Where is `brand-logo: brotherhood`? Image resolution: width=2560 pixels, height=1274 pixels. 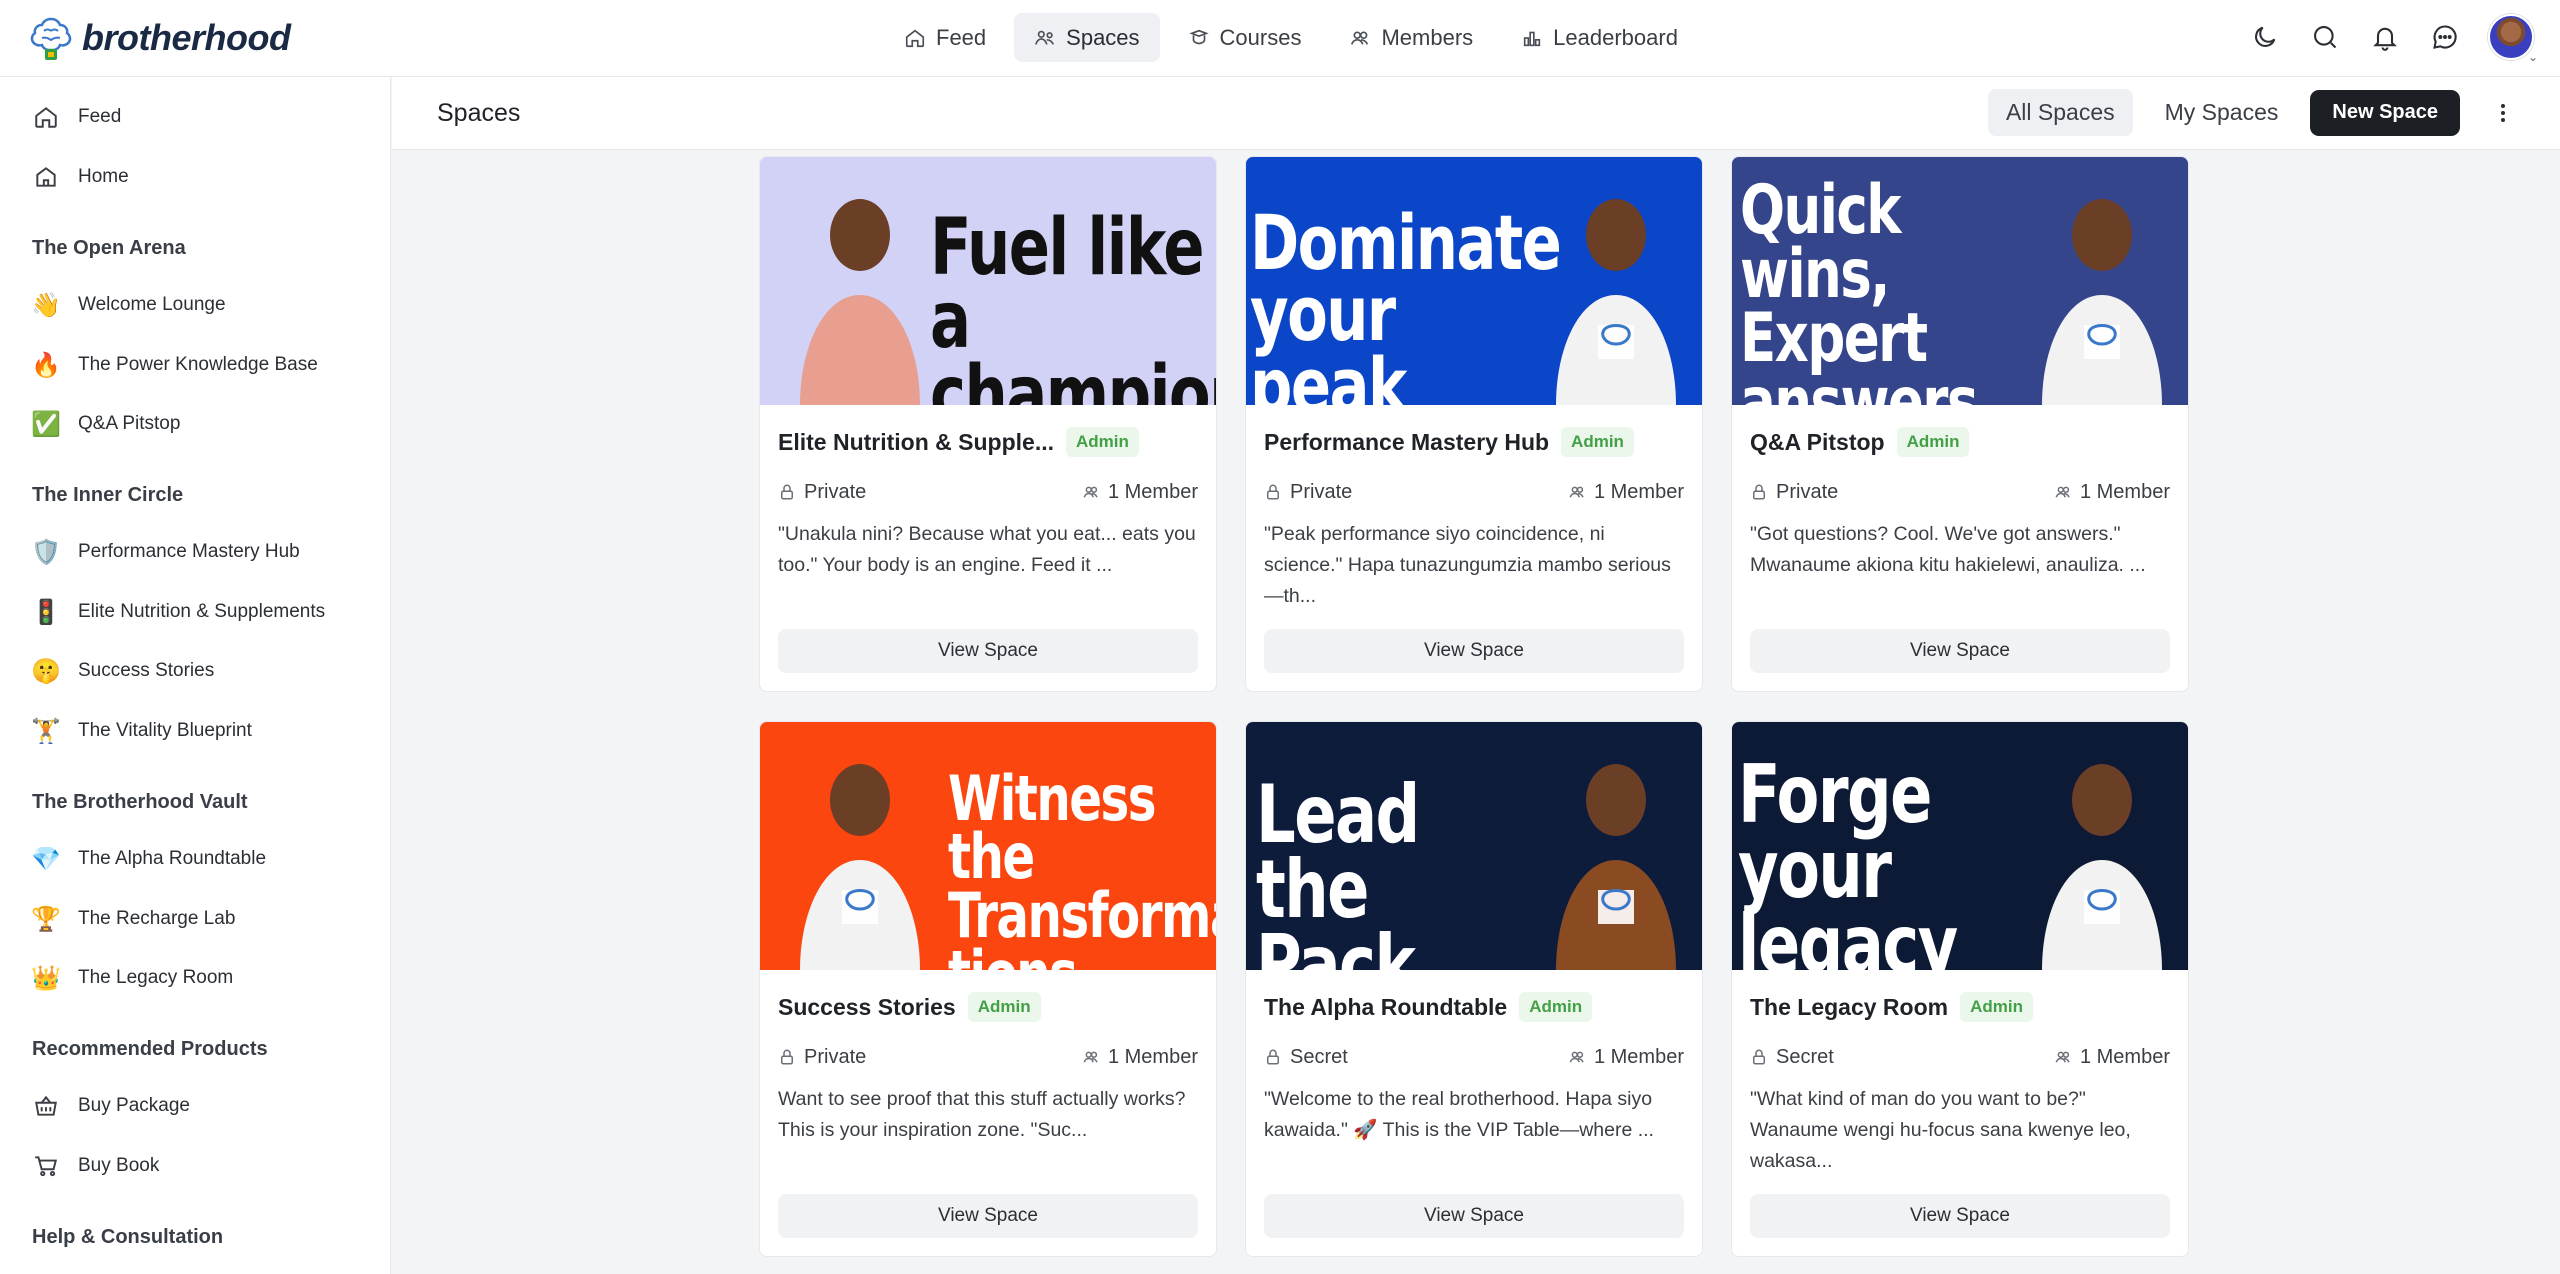
brand-logo: brotherhood is located at coordinates (158, 38).